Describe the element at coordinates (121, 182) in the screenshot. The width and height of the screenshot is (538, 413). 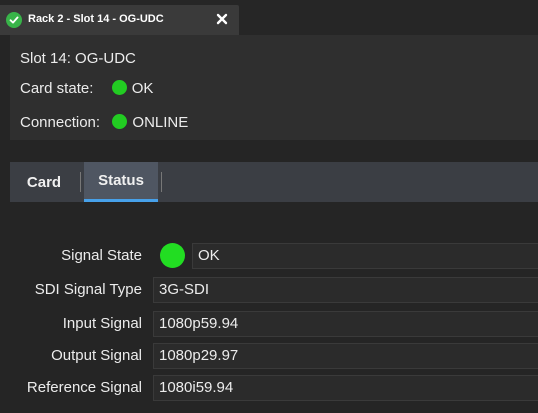
I see `tab-status: Status` at that location.